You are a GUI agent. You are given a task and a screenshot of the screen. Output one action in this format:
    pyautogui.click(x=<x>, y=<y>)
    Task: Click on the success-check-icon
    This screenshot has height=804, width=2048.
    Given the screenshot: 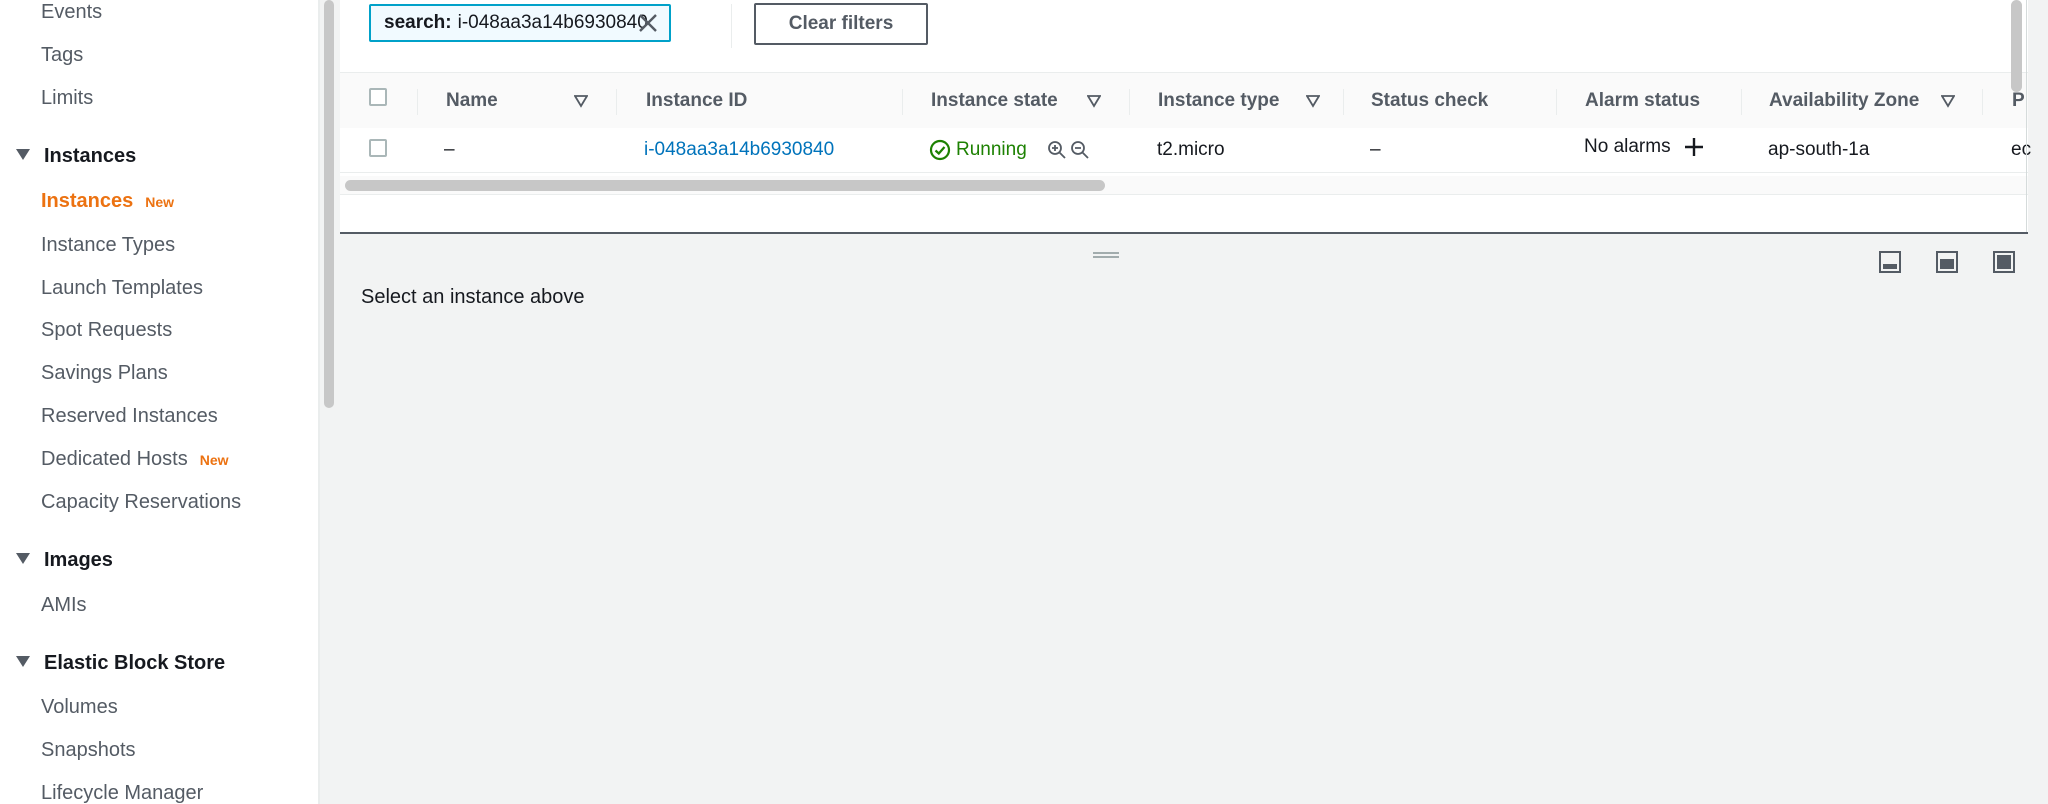 What is the action you would take?
    pyautogui.click(x=940, y=150)
    